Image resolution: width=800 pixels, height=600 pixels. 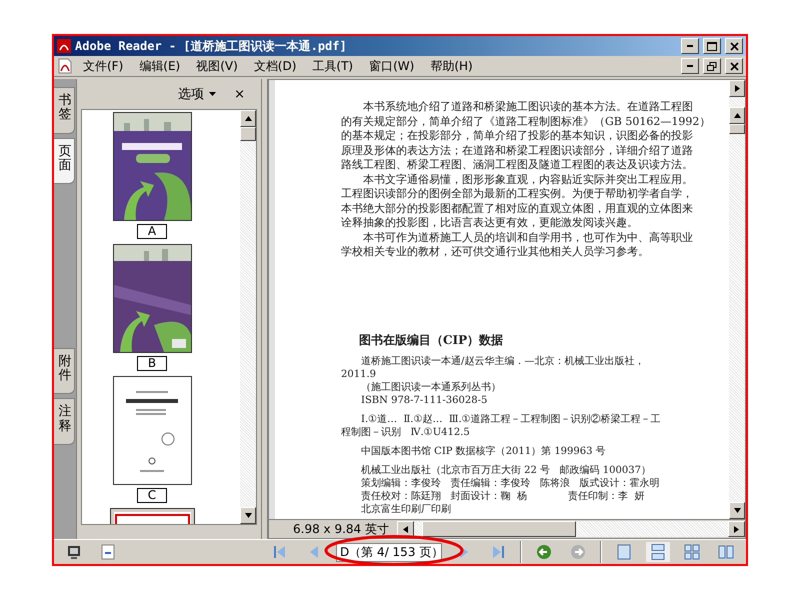 What do you see at coordinates (490, 223) in the screenshot?
I see `body-text-line: 诠释抽象的投影图，比语言表达更有效，更能激发阅读兴趣。` at bounding box center [490, 223].